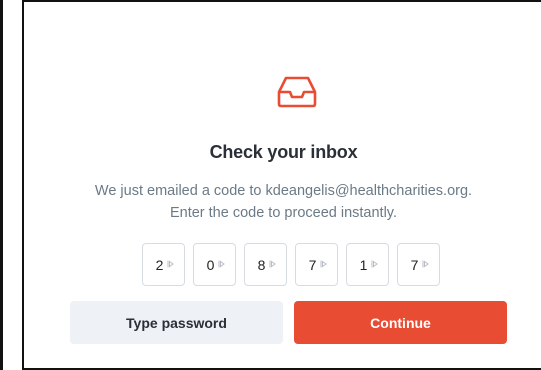  Describe the element at coordinates (400, 322) in the screenshot. I see `continue-button: Continue` at that location.